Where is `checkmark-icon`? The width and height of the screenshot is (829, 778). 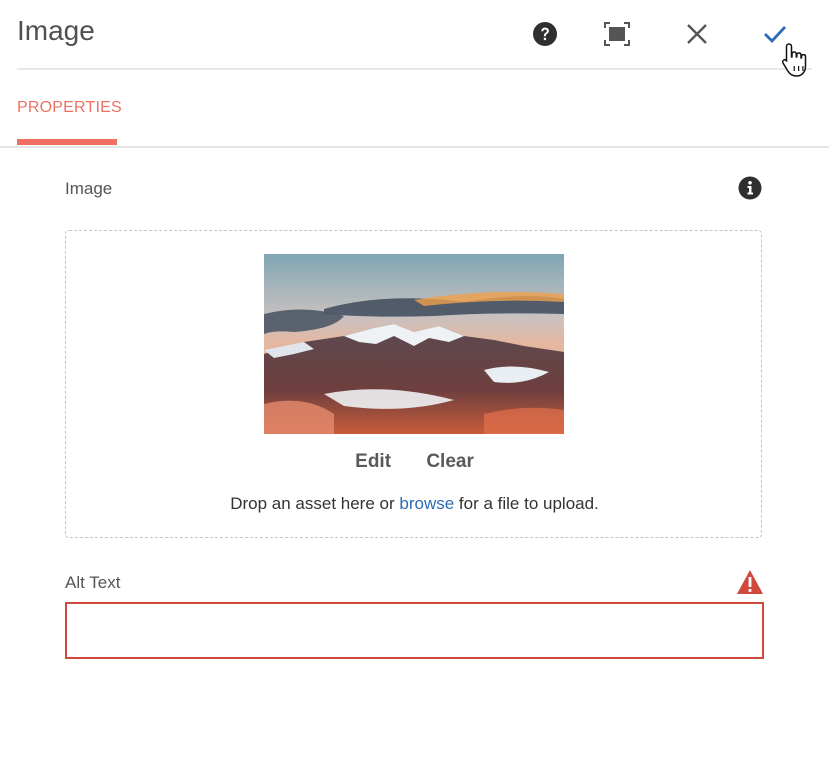 checkmark-icon is located at coordinates (775, 35).